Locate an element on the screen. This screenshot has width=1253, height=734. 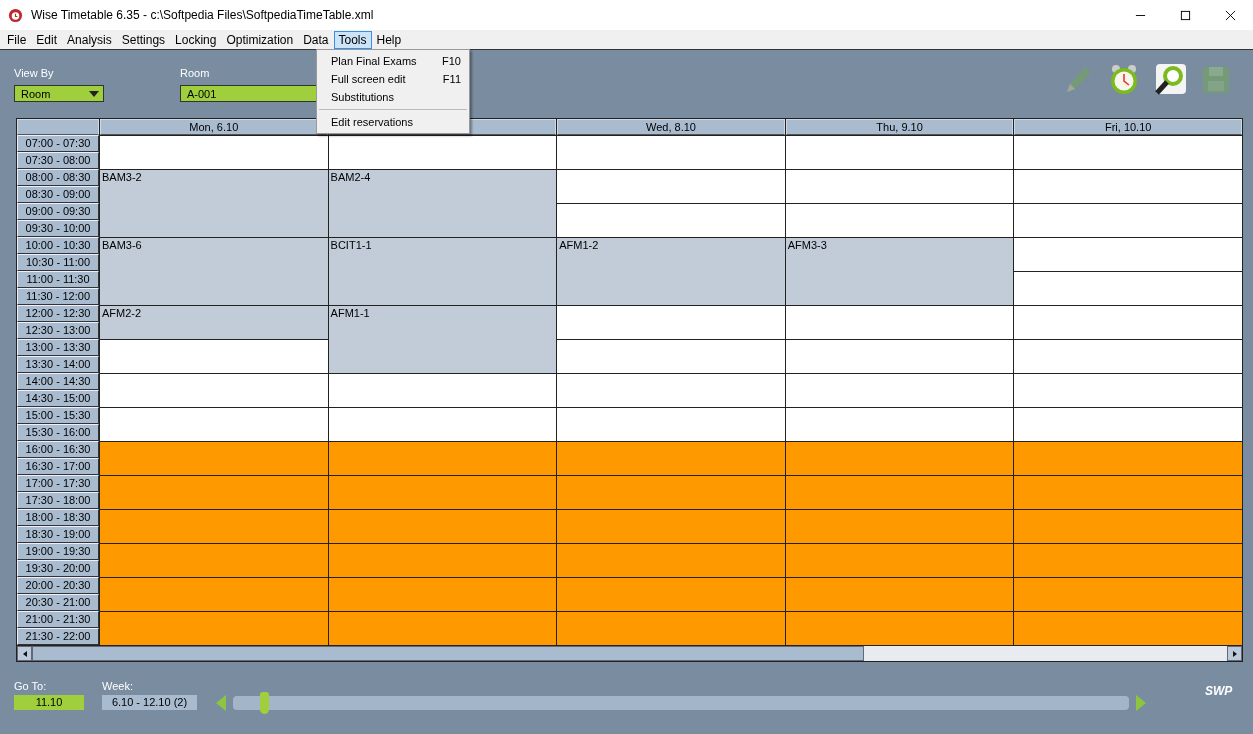
combo-box: Room is located at coordinates (59, 93).